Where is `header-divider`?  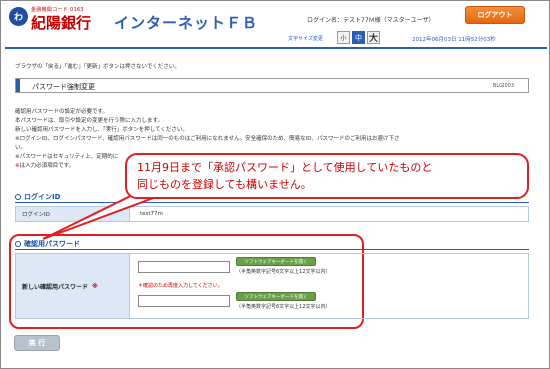 header-divider is located at coordinates (276, 48).